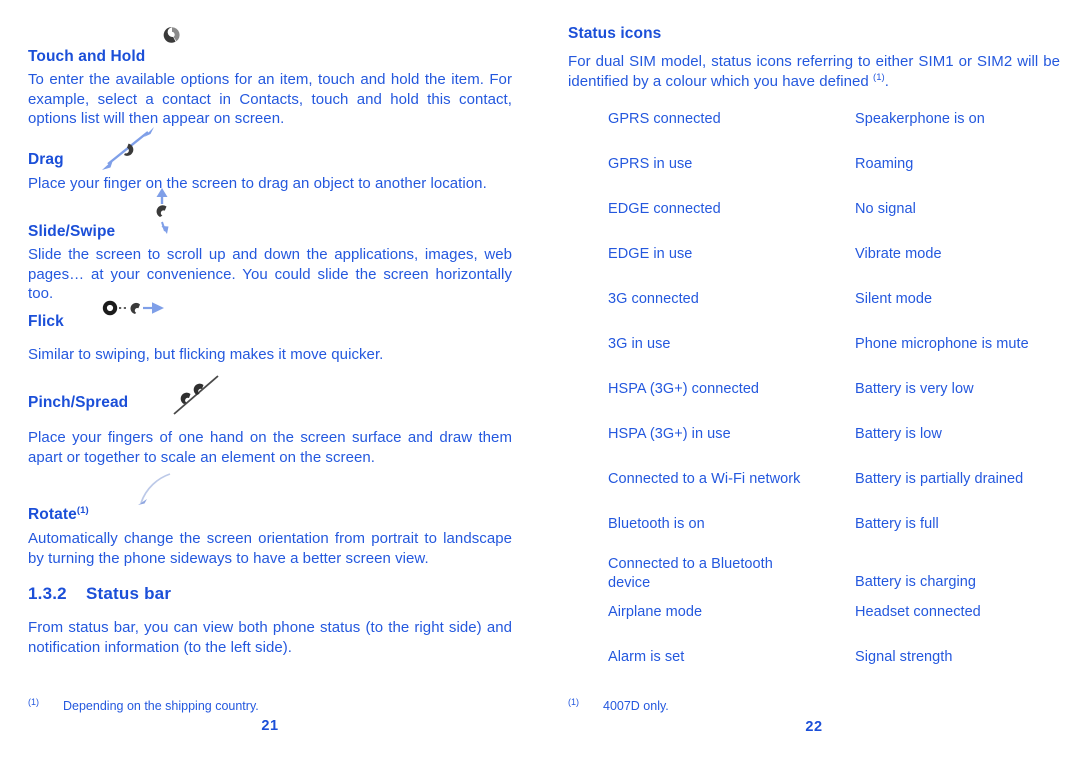  What do you see at coordinates (920, 119) in the screenshot?
I see `status-icon-label: Speakerphone is on` at bounding box center [920, 119].